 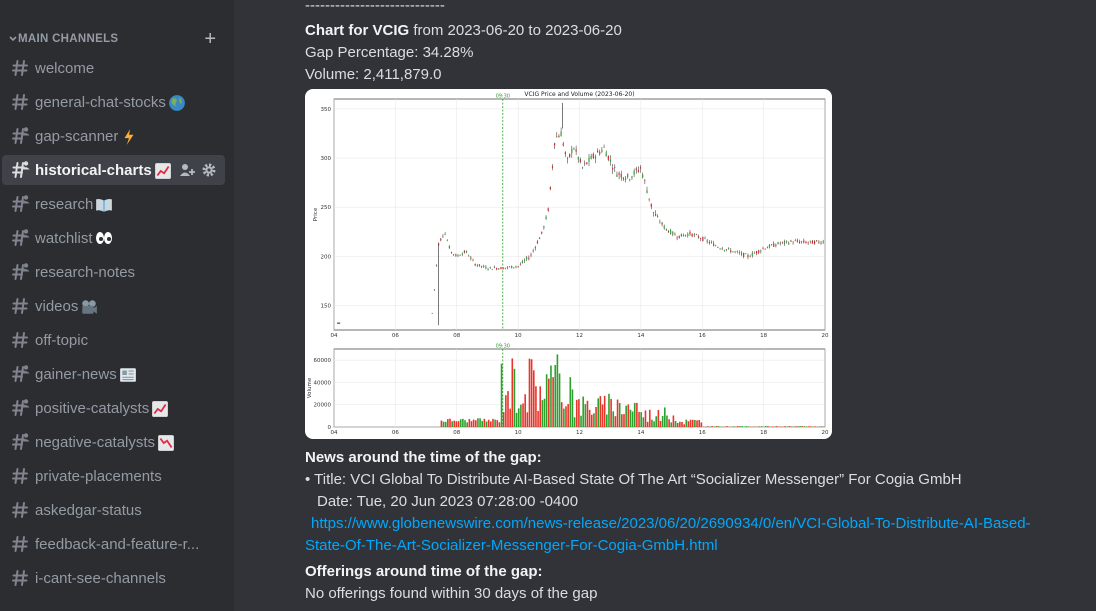 I want to click on volume-marker-label: 09:30, so click(x=503, y=347).